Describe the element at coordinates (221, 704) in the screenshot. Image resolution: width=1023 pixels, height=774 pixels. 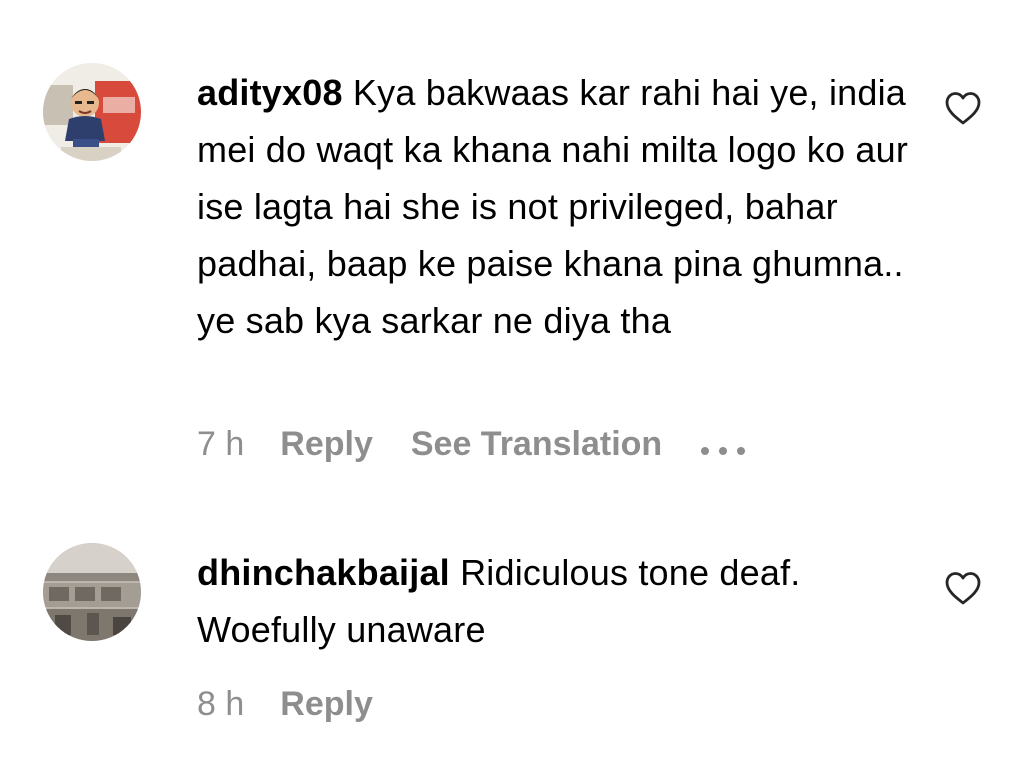
I see `comment-timestamp: 8 h` at that location.